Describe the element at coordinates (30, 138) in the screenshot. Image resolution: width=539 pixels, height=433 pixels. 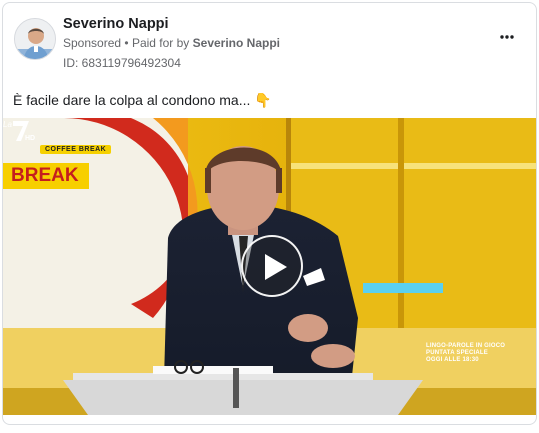
I see `svg-text: HD` at that location.